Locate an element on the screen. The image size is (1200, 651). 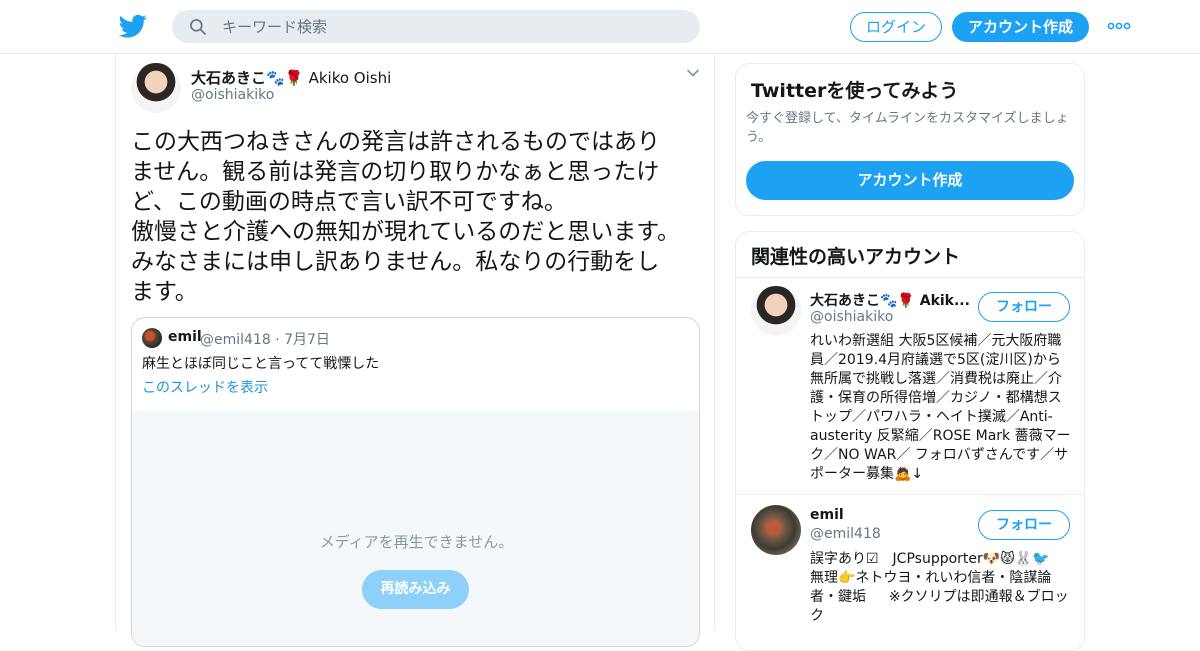
signup-button: アカウント作成 is located at coordinates (1020, 27).